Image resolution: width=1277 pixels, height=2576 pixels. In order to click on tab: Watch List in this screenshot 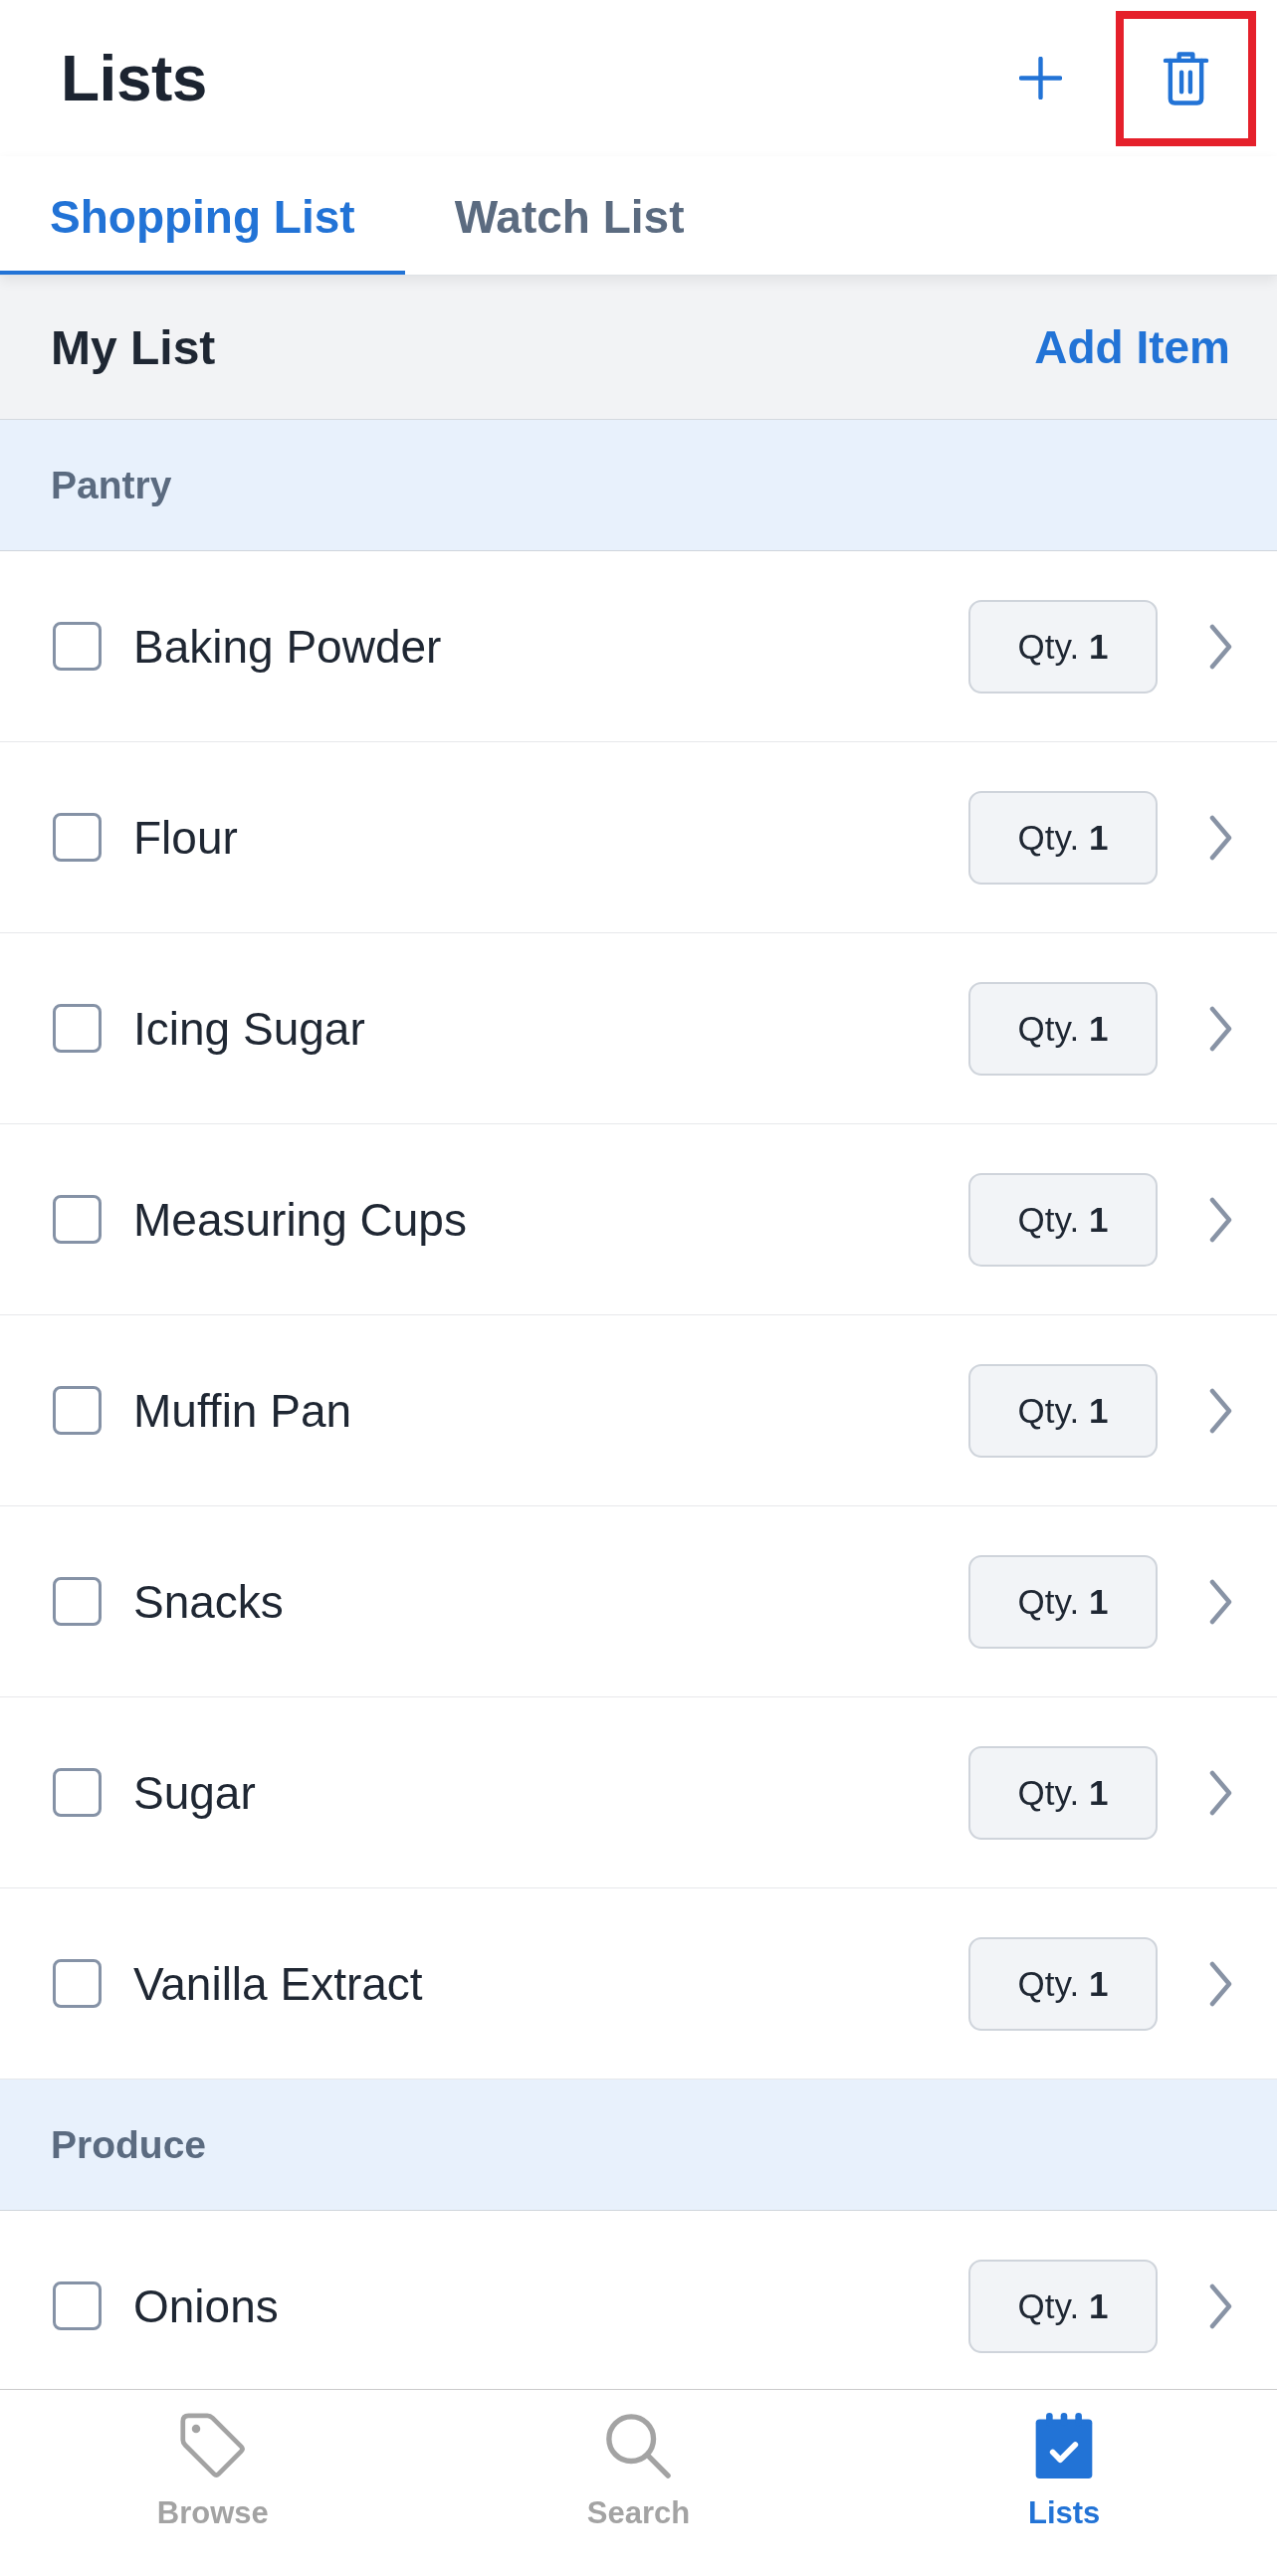, I will do `click(569, 215)`.